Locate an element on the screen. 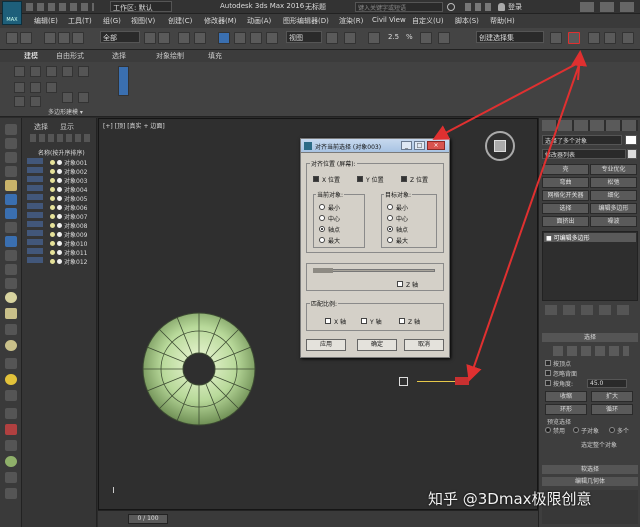 Image resolution: width=640 pixels, height=527 pixels. menu-help: 帮助(H) is located at coordinates (502, 21).